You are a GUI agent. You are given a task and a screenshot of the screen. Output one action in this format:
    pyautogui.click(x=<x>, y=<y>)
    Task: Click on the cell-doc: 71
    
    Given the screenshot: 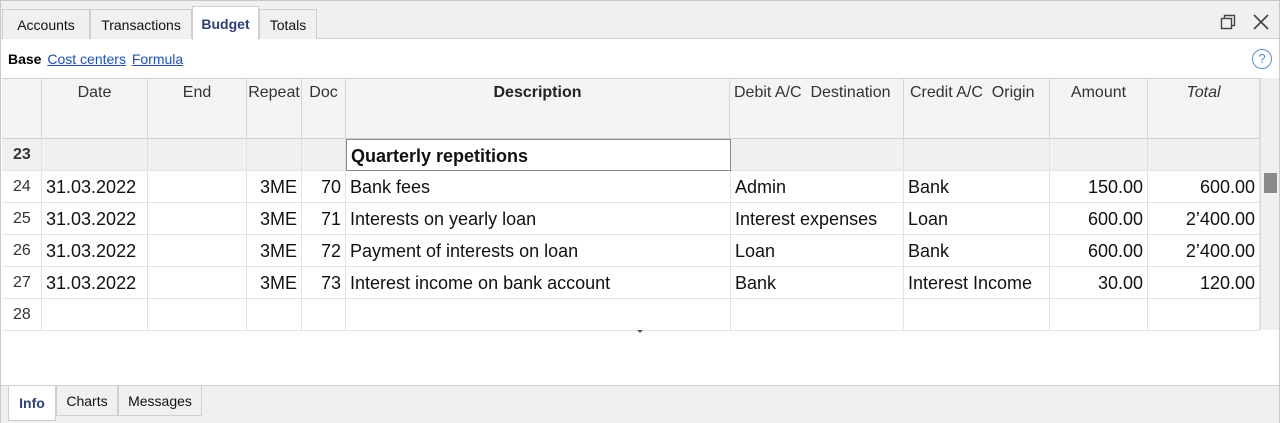 What is the action you would take?
    pyautogui.click(x=324, y=219)
    